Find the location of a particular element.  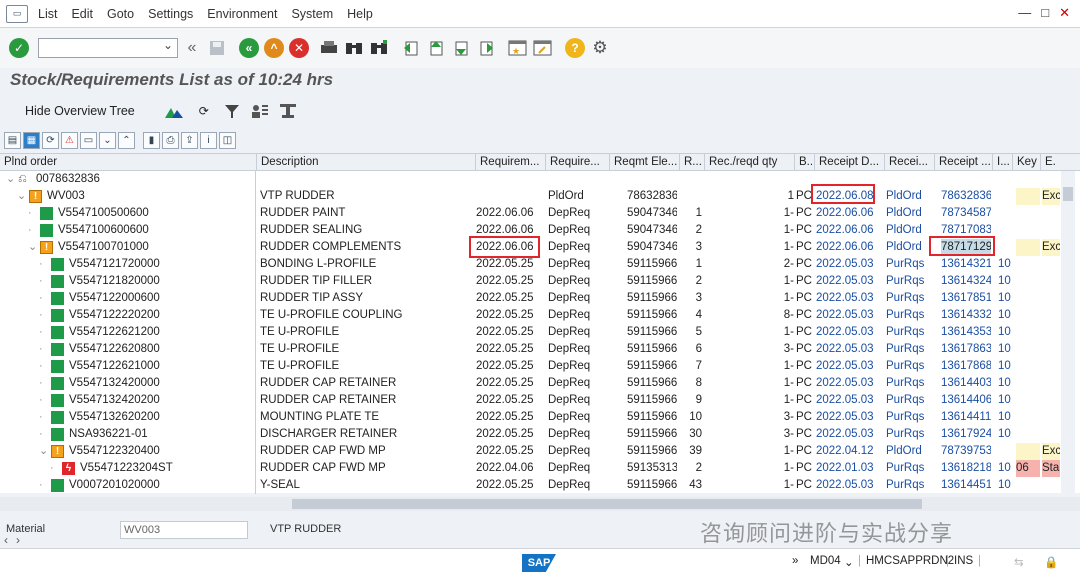

enter-icon: ✓ is located at coordinates (19, 48).